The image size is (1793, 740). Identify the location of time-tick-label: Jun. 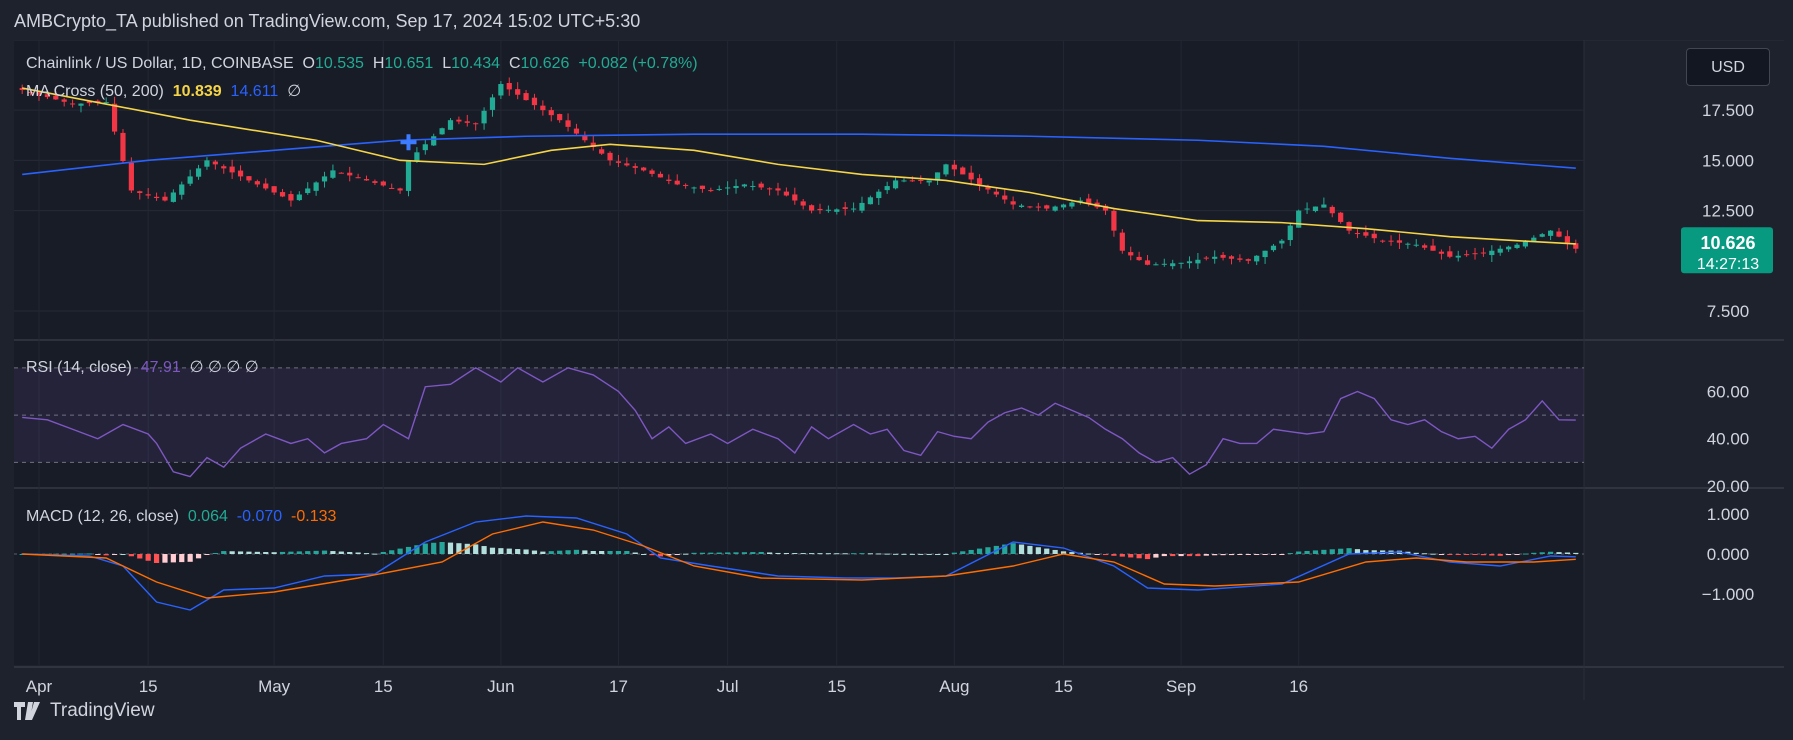
(500, 686).